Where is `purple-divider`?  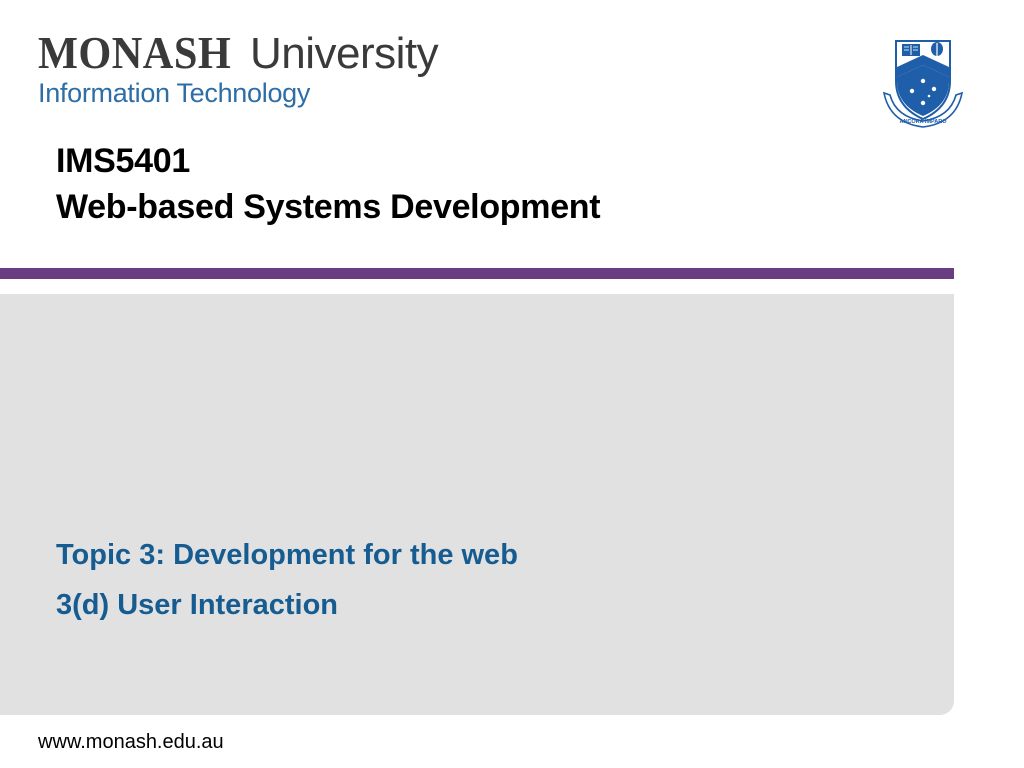
purple-divider is located at coordinates (477, 273).